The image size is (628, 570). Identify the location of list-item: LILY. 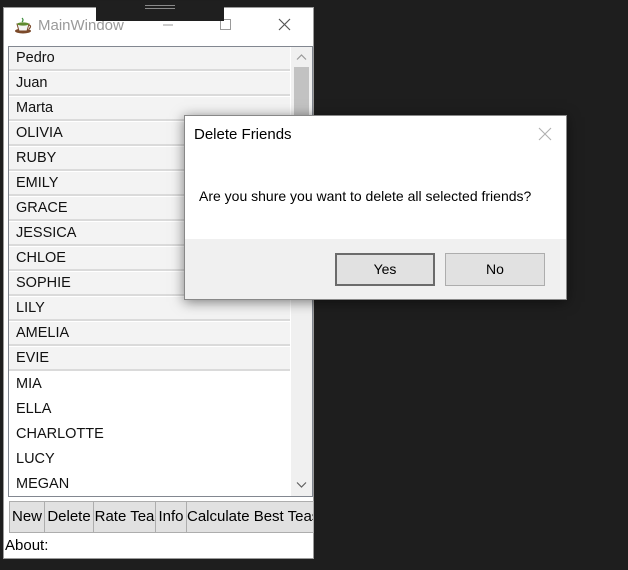
(149, 309).